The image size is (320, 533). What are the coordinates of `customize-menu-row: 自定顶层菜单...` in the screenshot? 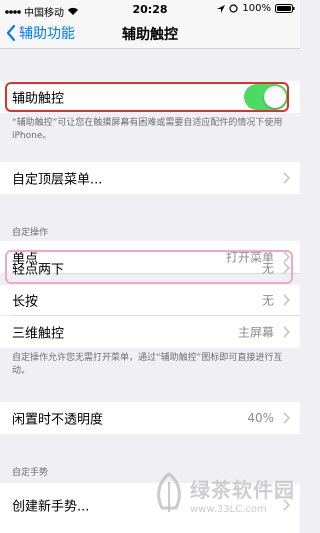 It's located at (150, 178).